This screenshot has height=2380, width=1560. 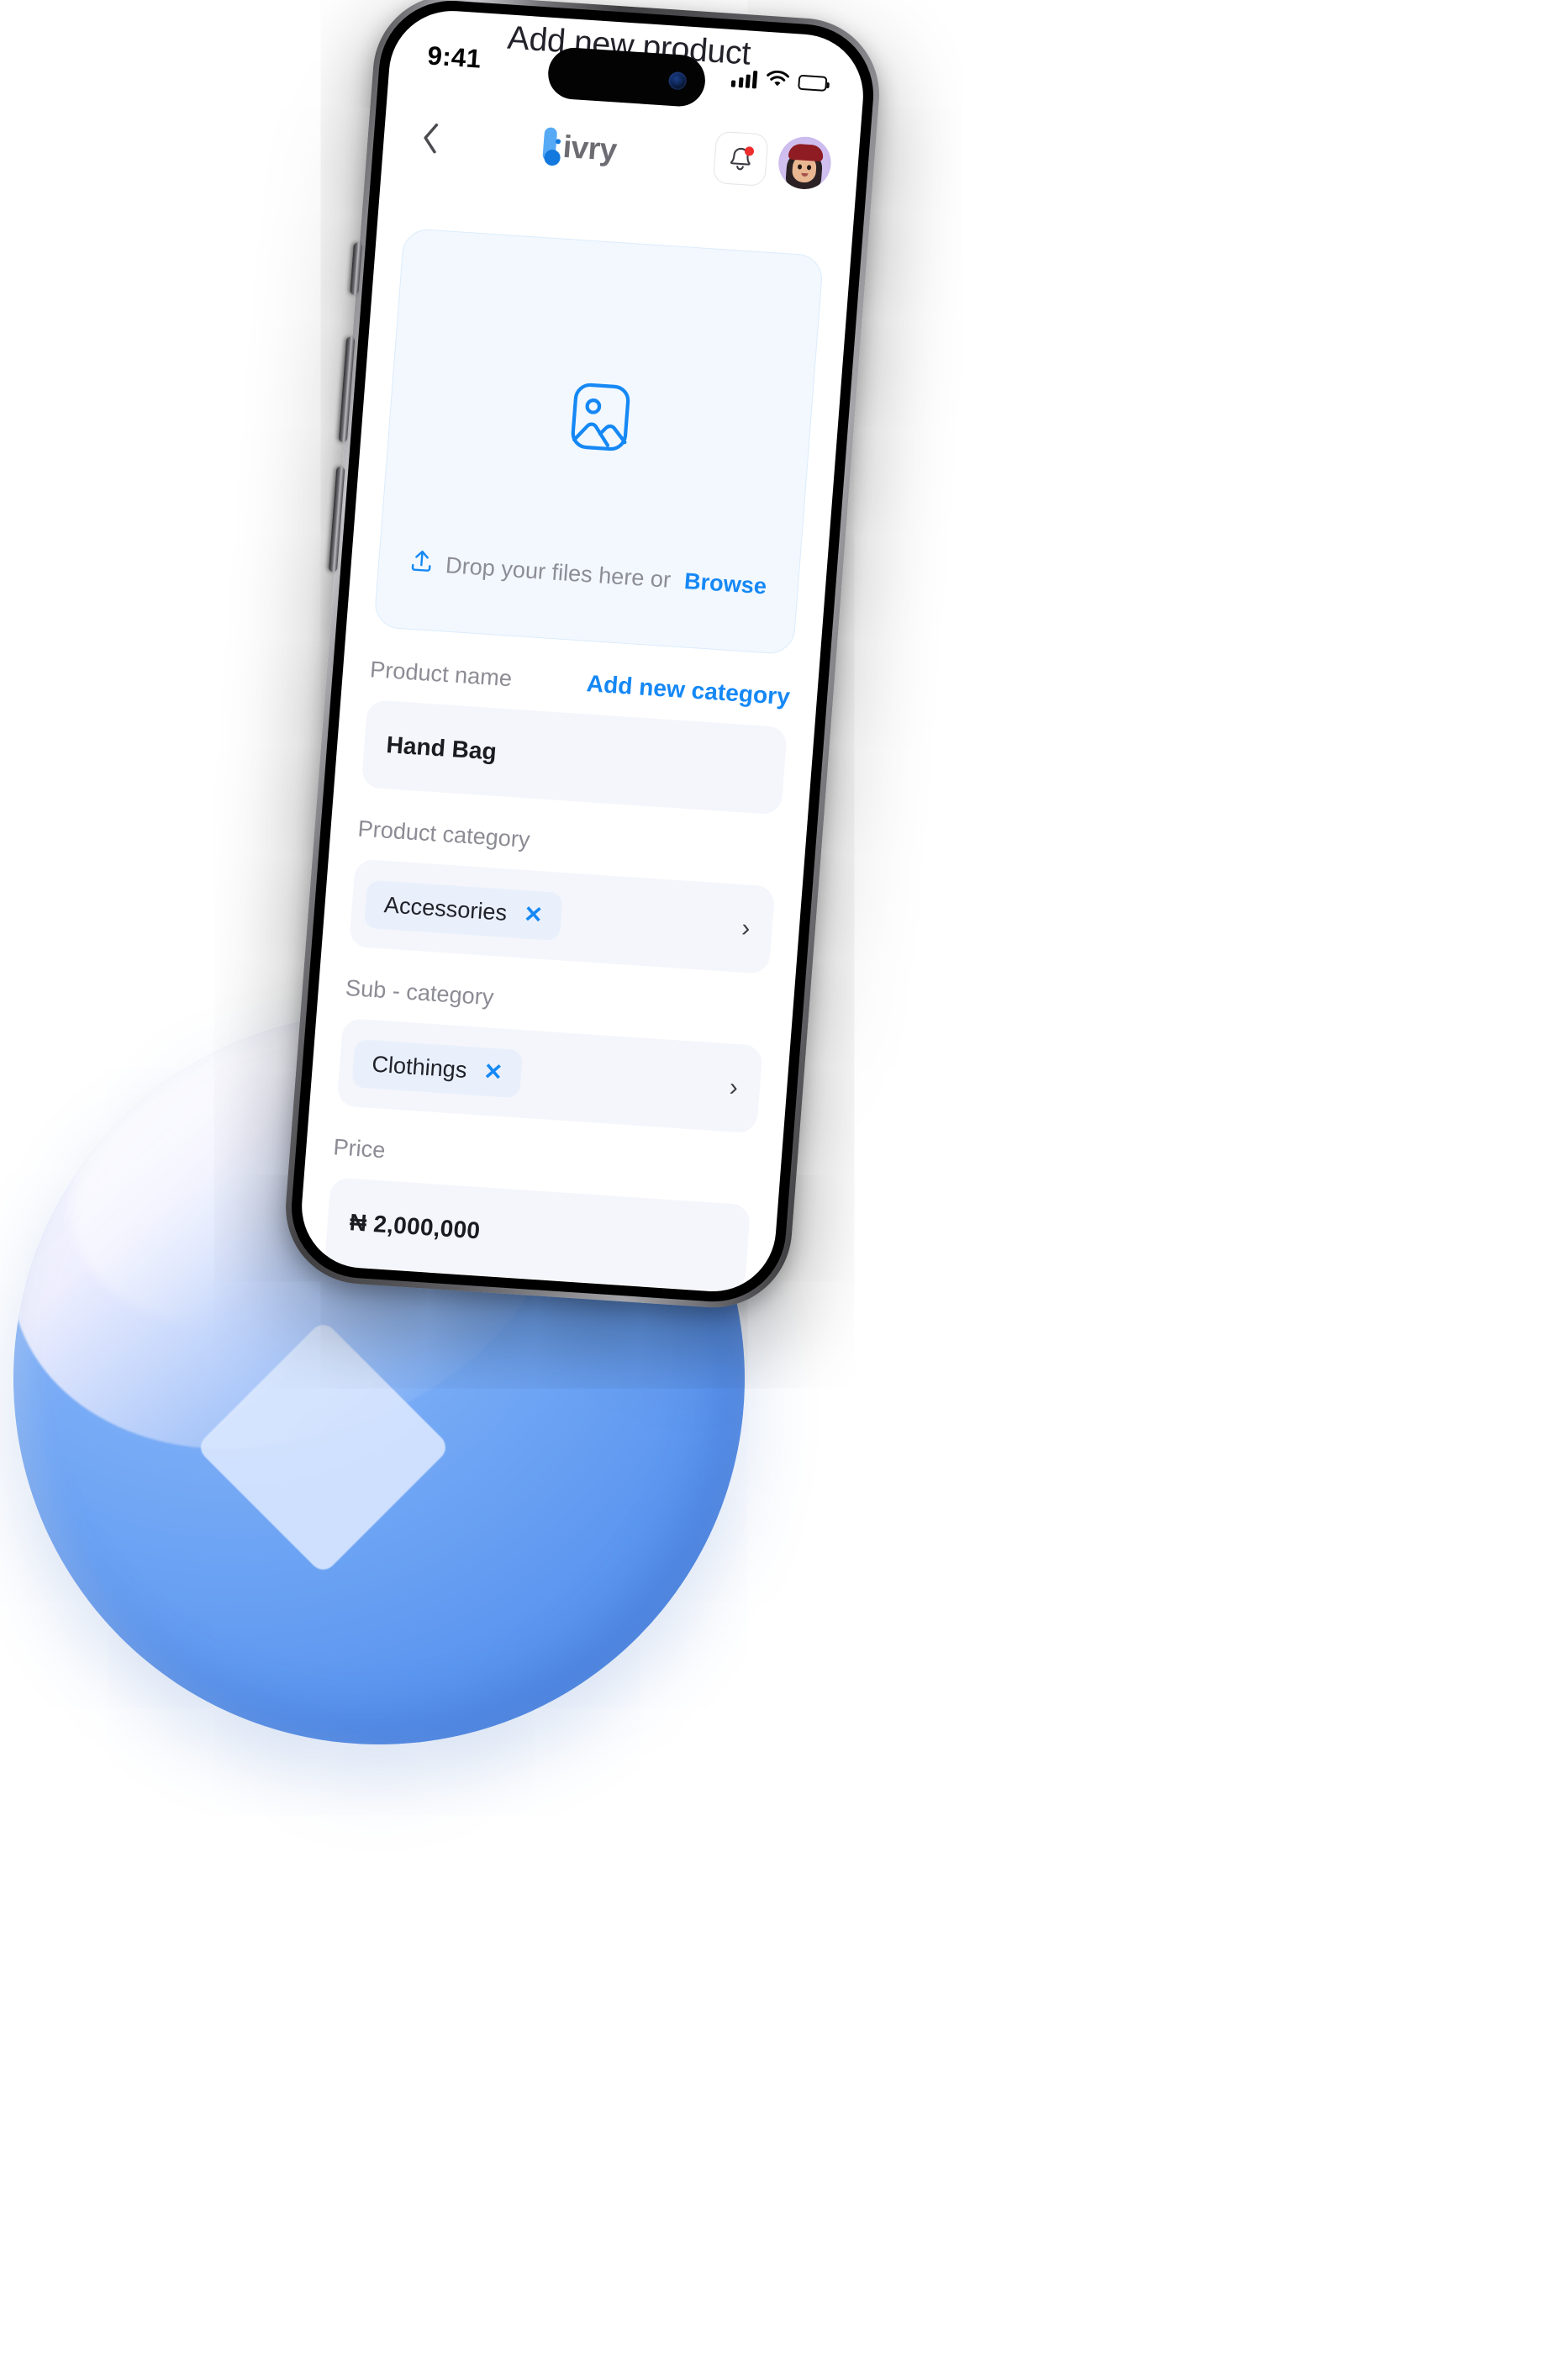 What do you see at coordinates (689, 690) in the screenshot?
I see `add-new-category-link: Add new category` at bounding box center [689, 690].